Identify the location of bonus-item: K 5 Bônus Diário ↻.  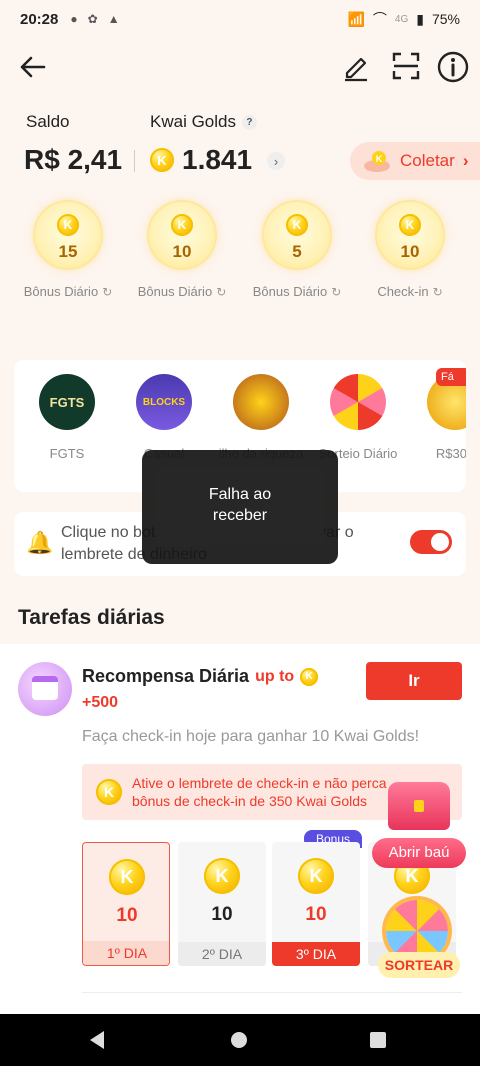
(297, 249).